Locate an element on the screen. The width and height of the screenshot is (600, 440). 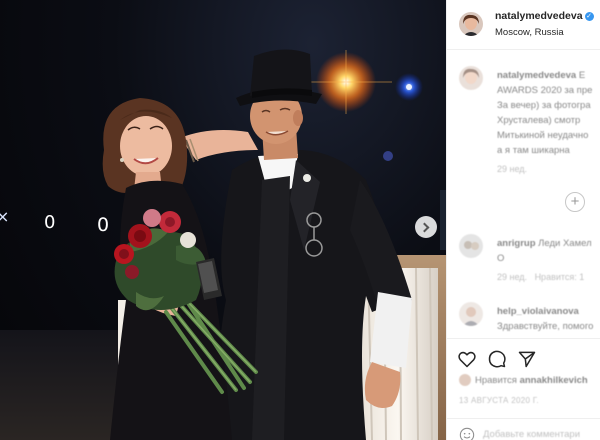
comment-icon is located at coordinates (497, 359).